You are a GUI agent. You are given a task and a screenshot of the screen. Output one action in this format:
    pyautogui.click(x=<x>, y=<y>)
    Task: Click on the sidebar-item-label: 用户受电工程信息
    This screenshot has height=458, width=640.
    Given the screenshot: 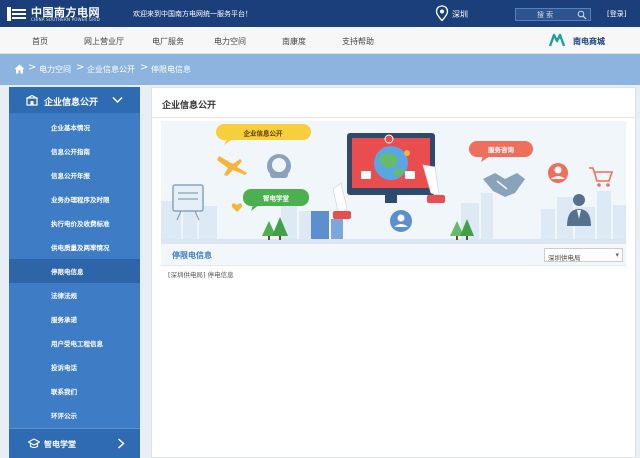 What is the action you would take?
    pyautogui.click(x=77, y=344)
    